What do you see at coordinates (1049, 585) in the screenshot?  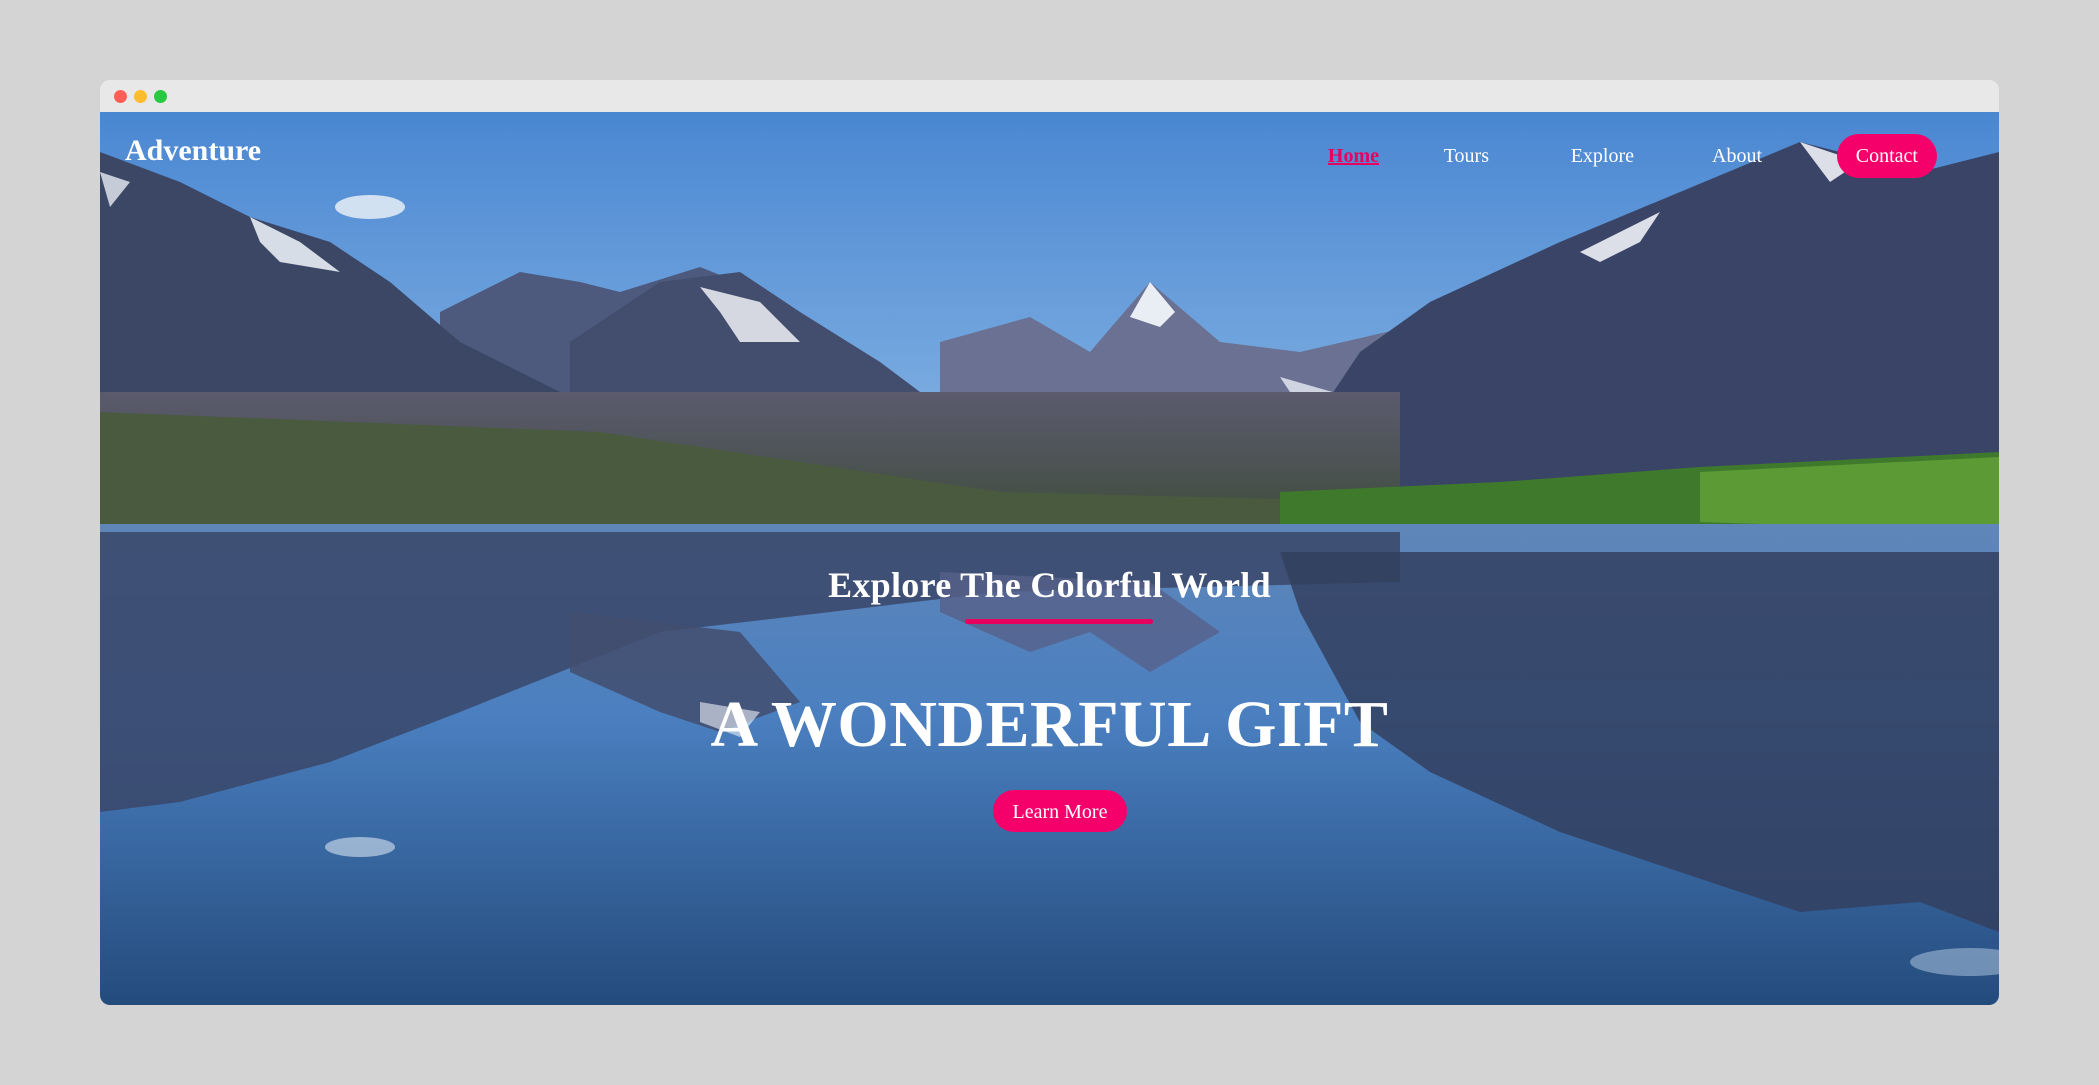 I see `hero-subtitle: Explore The Colorful World` at bounding box center [1049, 585].